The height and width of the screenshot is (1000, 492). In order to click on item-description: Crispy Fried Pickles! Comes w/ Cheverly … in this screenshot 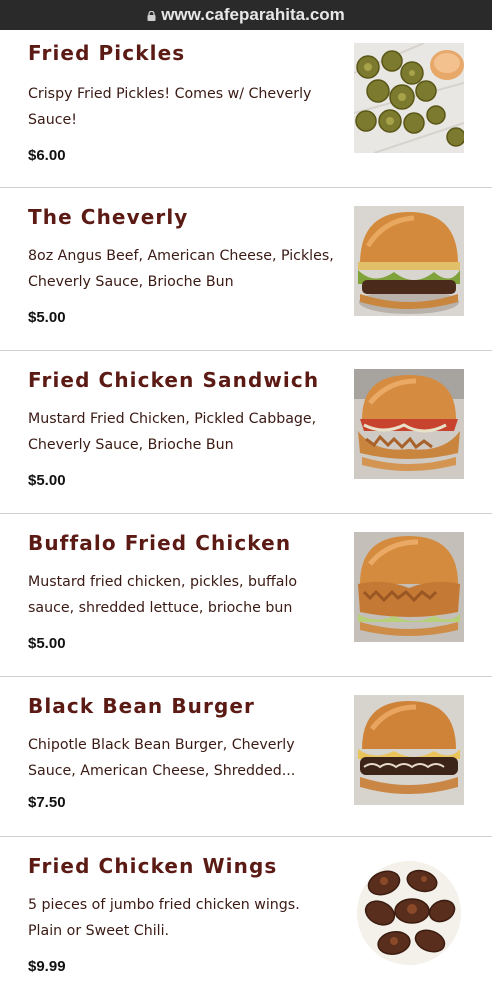, I will do `click(170, 107)`.